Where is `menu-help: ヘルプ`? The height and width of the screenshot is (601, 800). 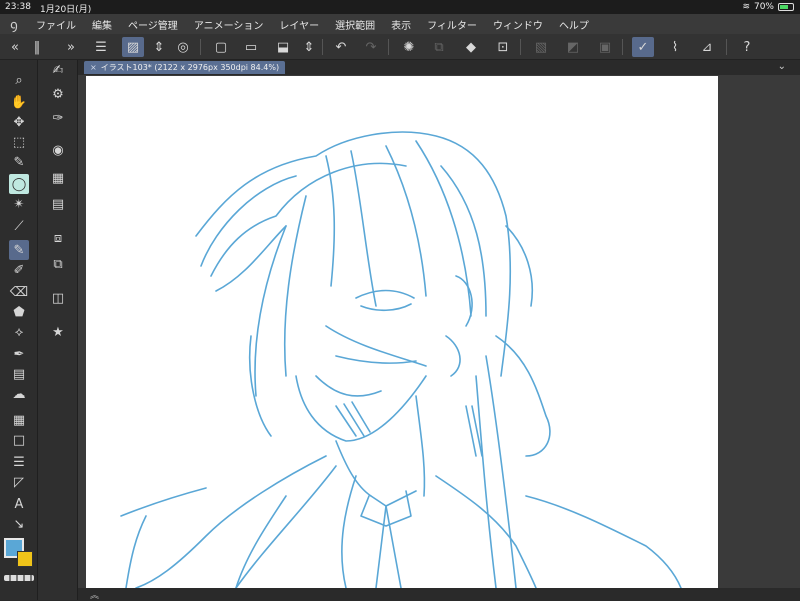
menu-help: ヘルプ is located at coordinates (574, 24).